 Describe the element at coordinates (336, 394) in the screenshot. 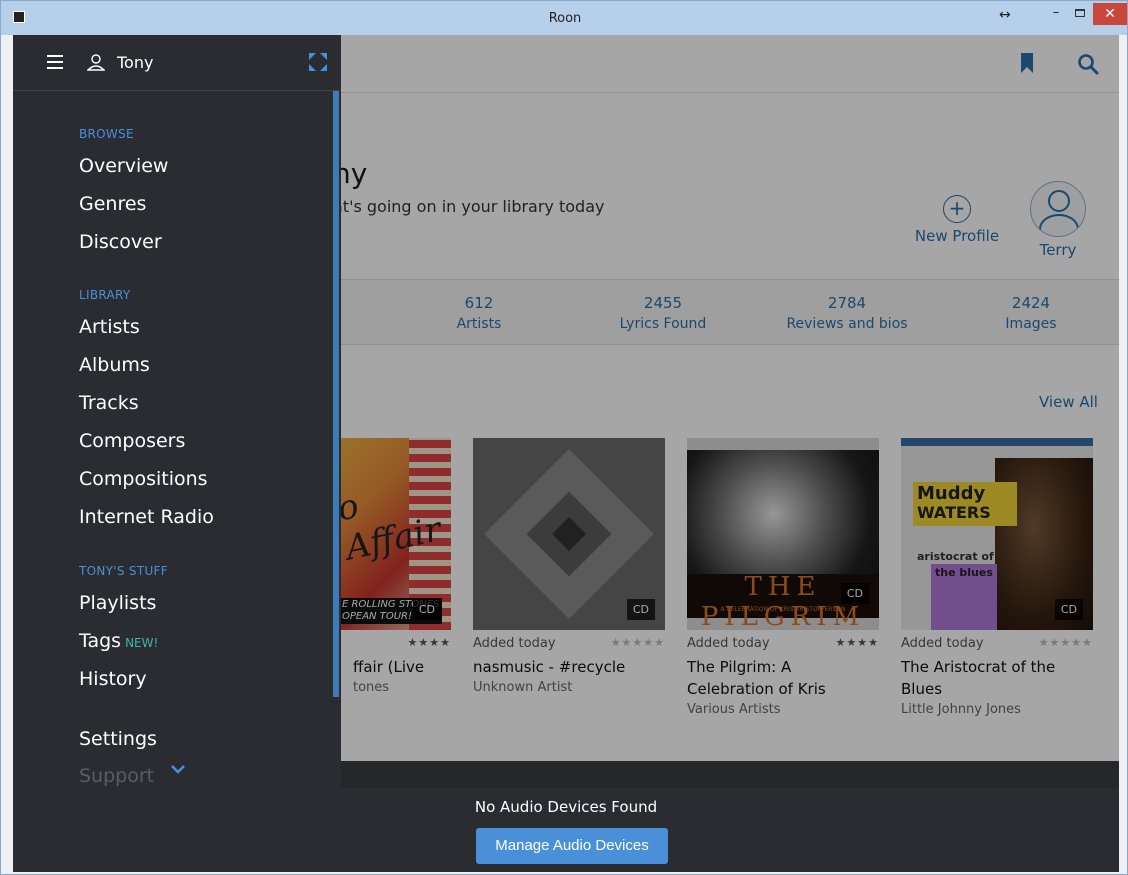

I see `sidebar-scrollbar` at that location.